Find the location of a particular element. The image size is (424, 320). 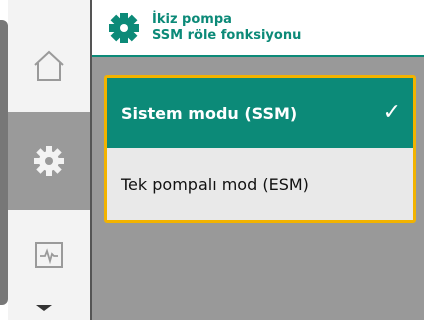

gear-icon is located at coordinates (124, 28).